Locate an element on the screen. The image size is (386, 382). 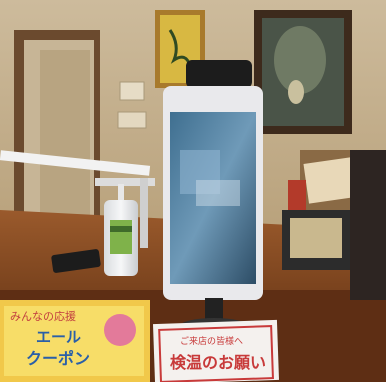
right-sign-line2: 検温のお願い is located at coordinates (218, 362).